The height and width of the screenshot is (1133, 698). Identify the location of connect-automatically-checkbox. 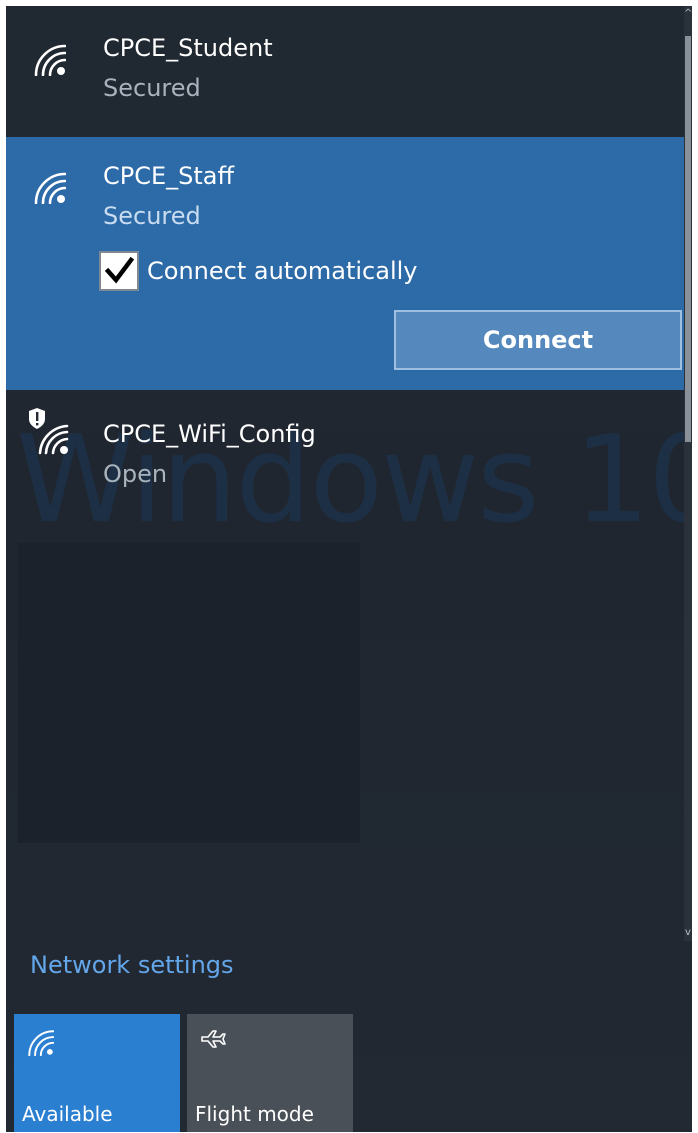
(119, 271).